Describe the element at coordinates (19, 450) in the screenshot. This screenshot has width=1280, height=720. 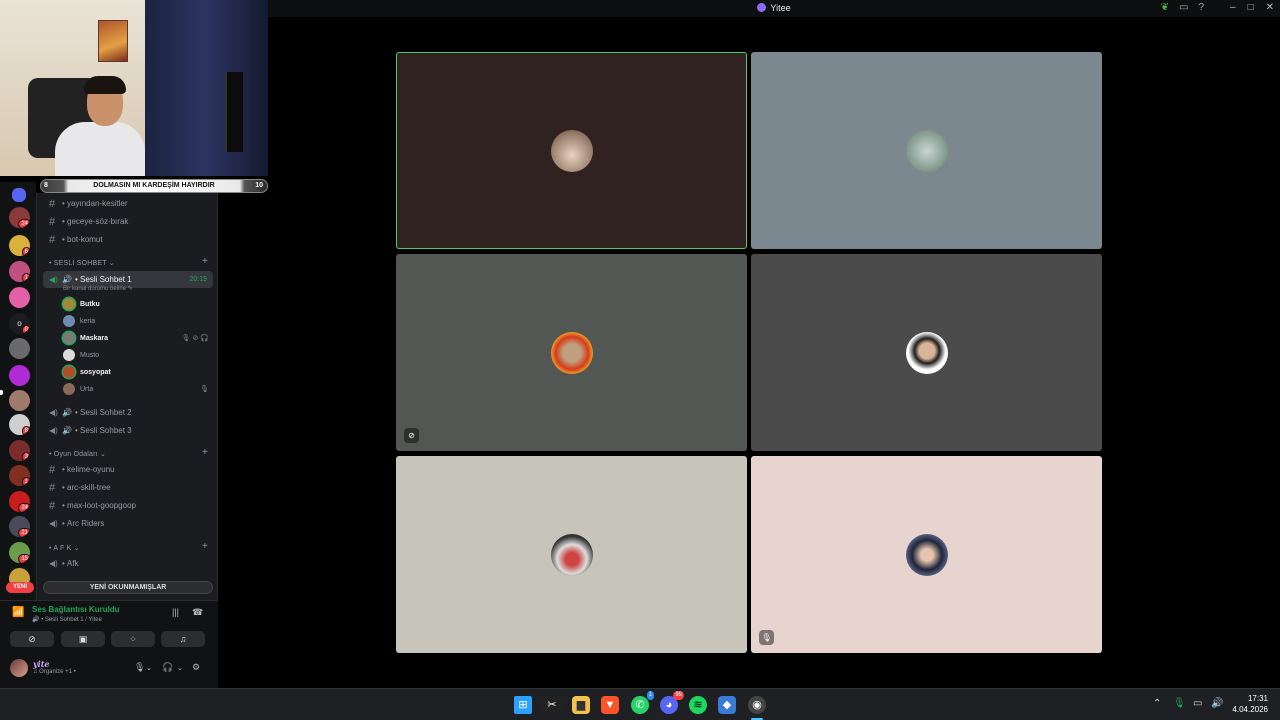
I see `server-icon: 3` at that location.